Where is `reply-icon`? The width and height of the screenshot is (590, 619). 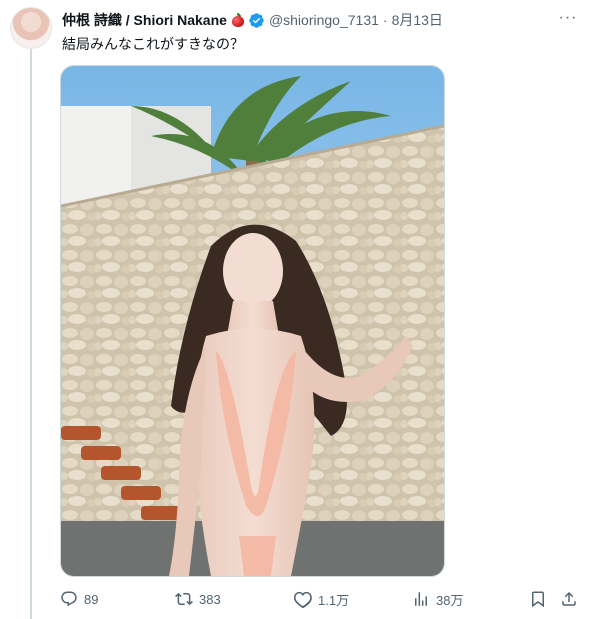 reply-icon is located at coordinates (69, 599).